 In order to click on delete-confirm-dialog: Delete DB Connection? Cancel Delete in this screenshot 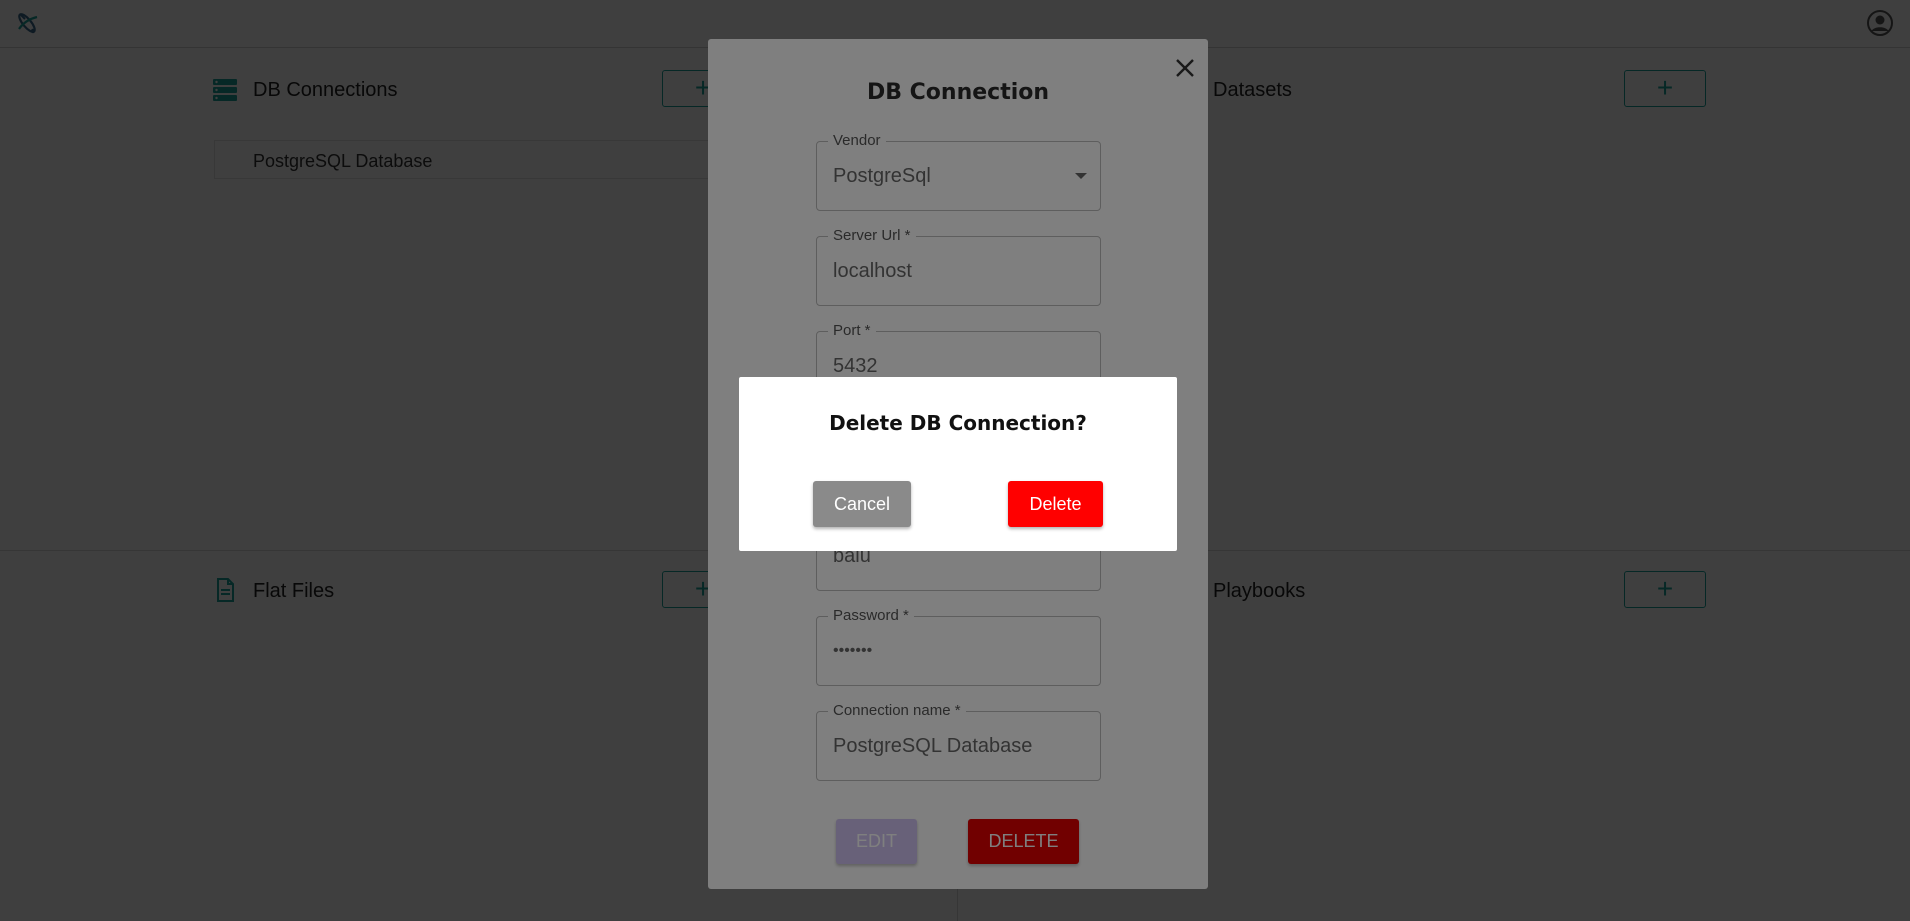, I will do `click(958, 464)`.